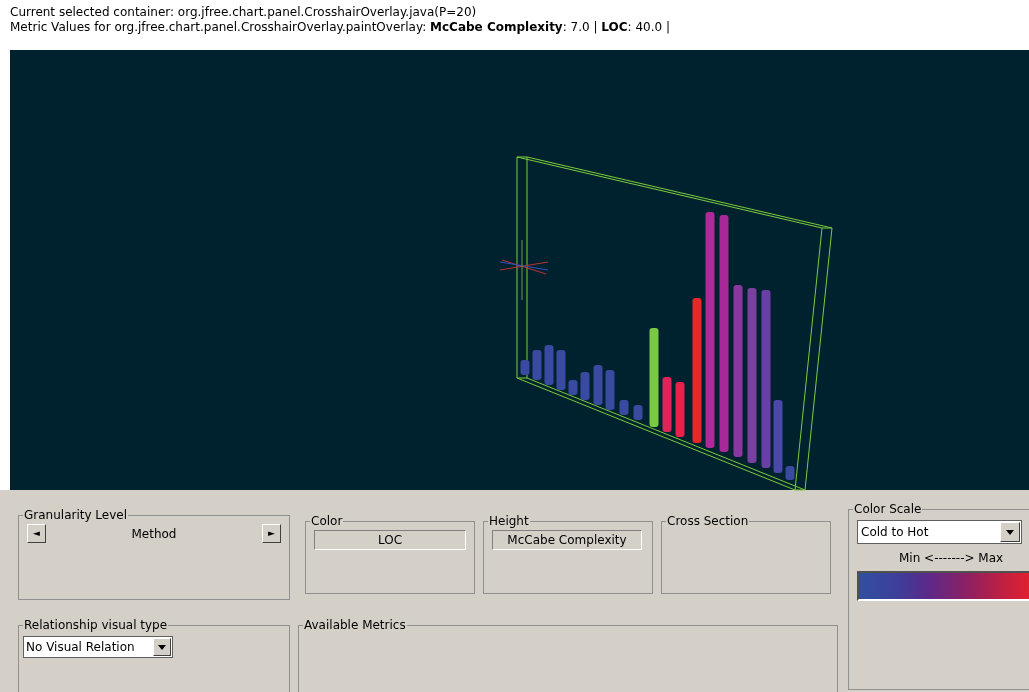 The height and width of the screenshot is (692, 1029). What do you see at coordinates (567, 540) in the screenshot?
I see `height-metric-field: McCabe Complexity` at bounding box center [567, 540].